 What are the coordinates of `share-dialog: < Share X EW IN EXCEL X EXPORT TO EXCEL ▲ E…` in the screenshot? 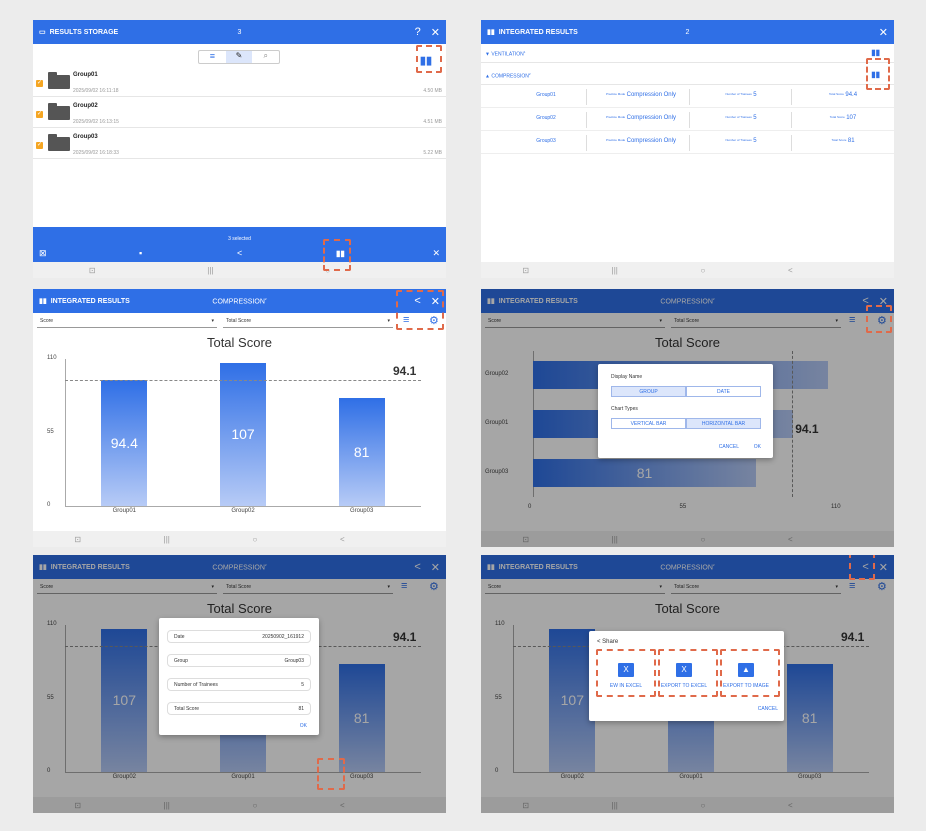 It's located at (686, 676).